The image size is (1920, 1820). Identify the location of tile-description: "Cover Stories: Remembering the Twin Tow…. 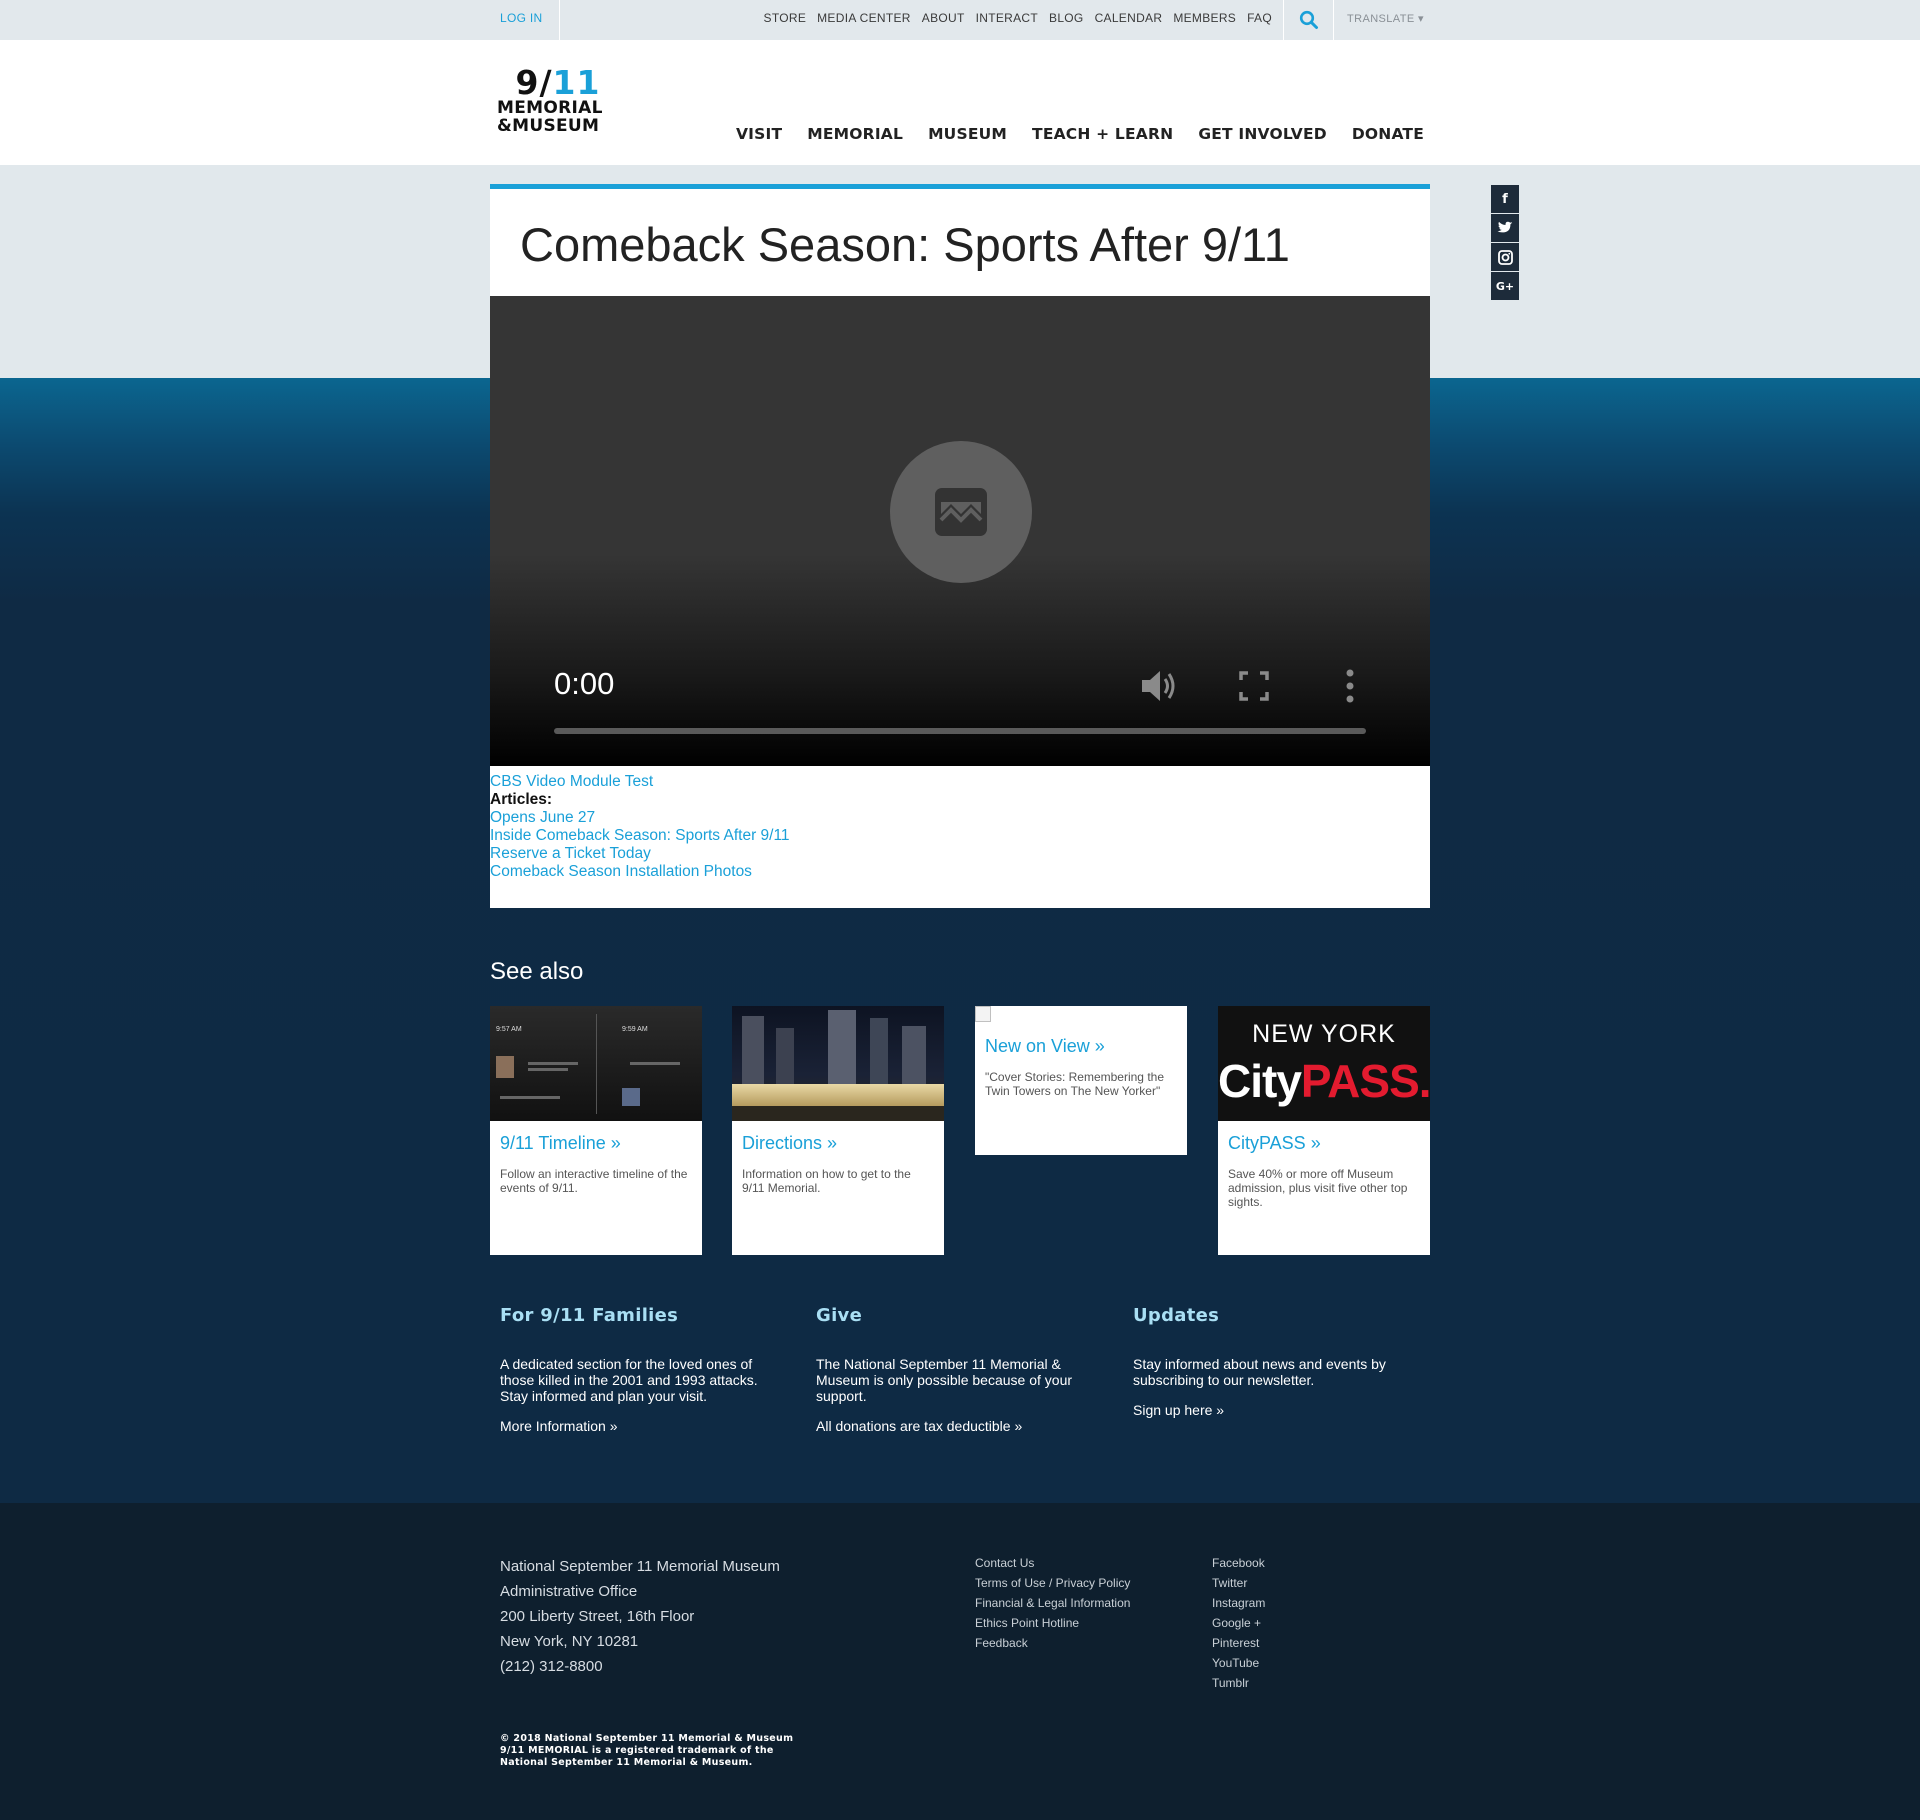
(1074, 1084).